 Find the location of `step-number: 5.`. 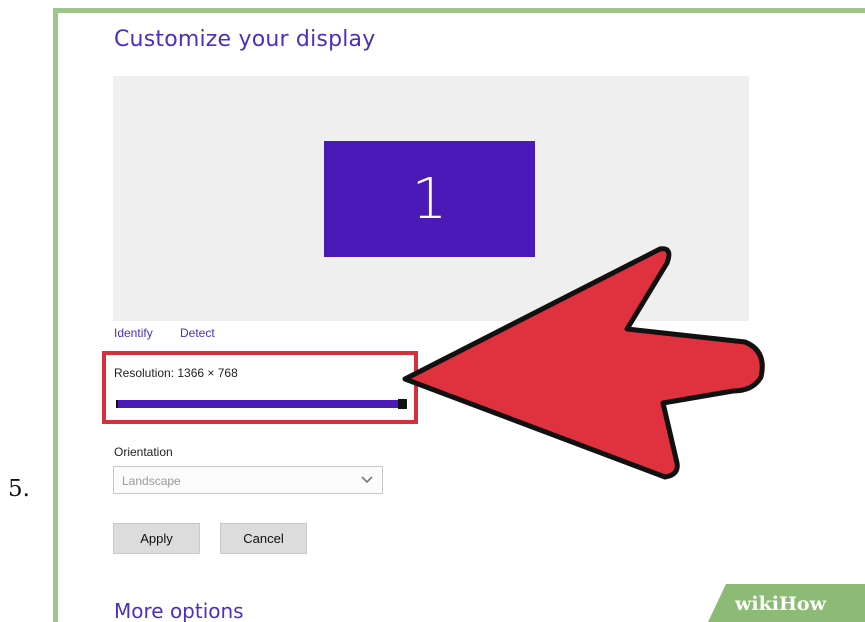

step-number: 5. is located at coordinates (19, 489).